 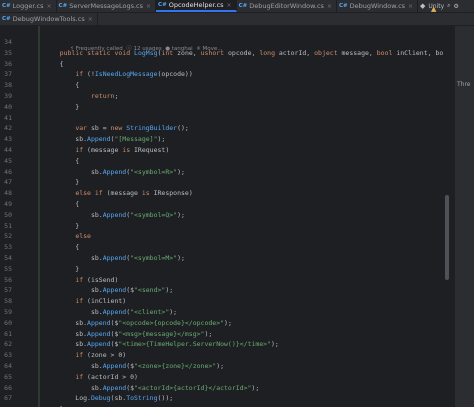 What do you see at coordinates (456, 6) in the screenshot?
I see `gear-icon: ⚙` at bounding box center [456, 6].